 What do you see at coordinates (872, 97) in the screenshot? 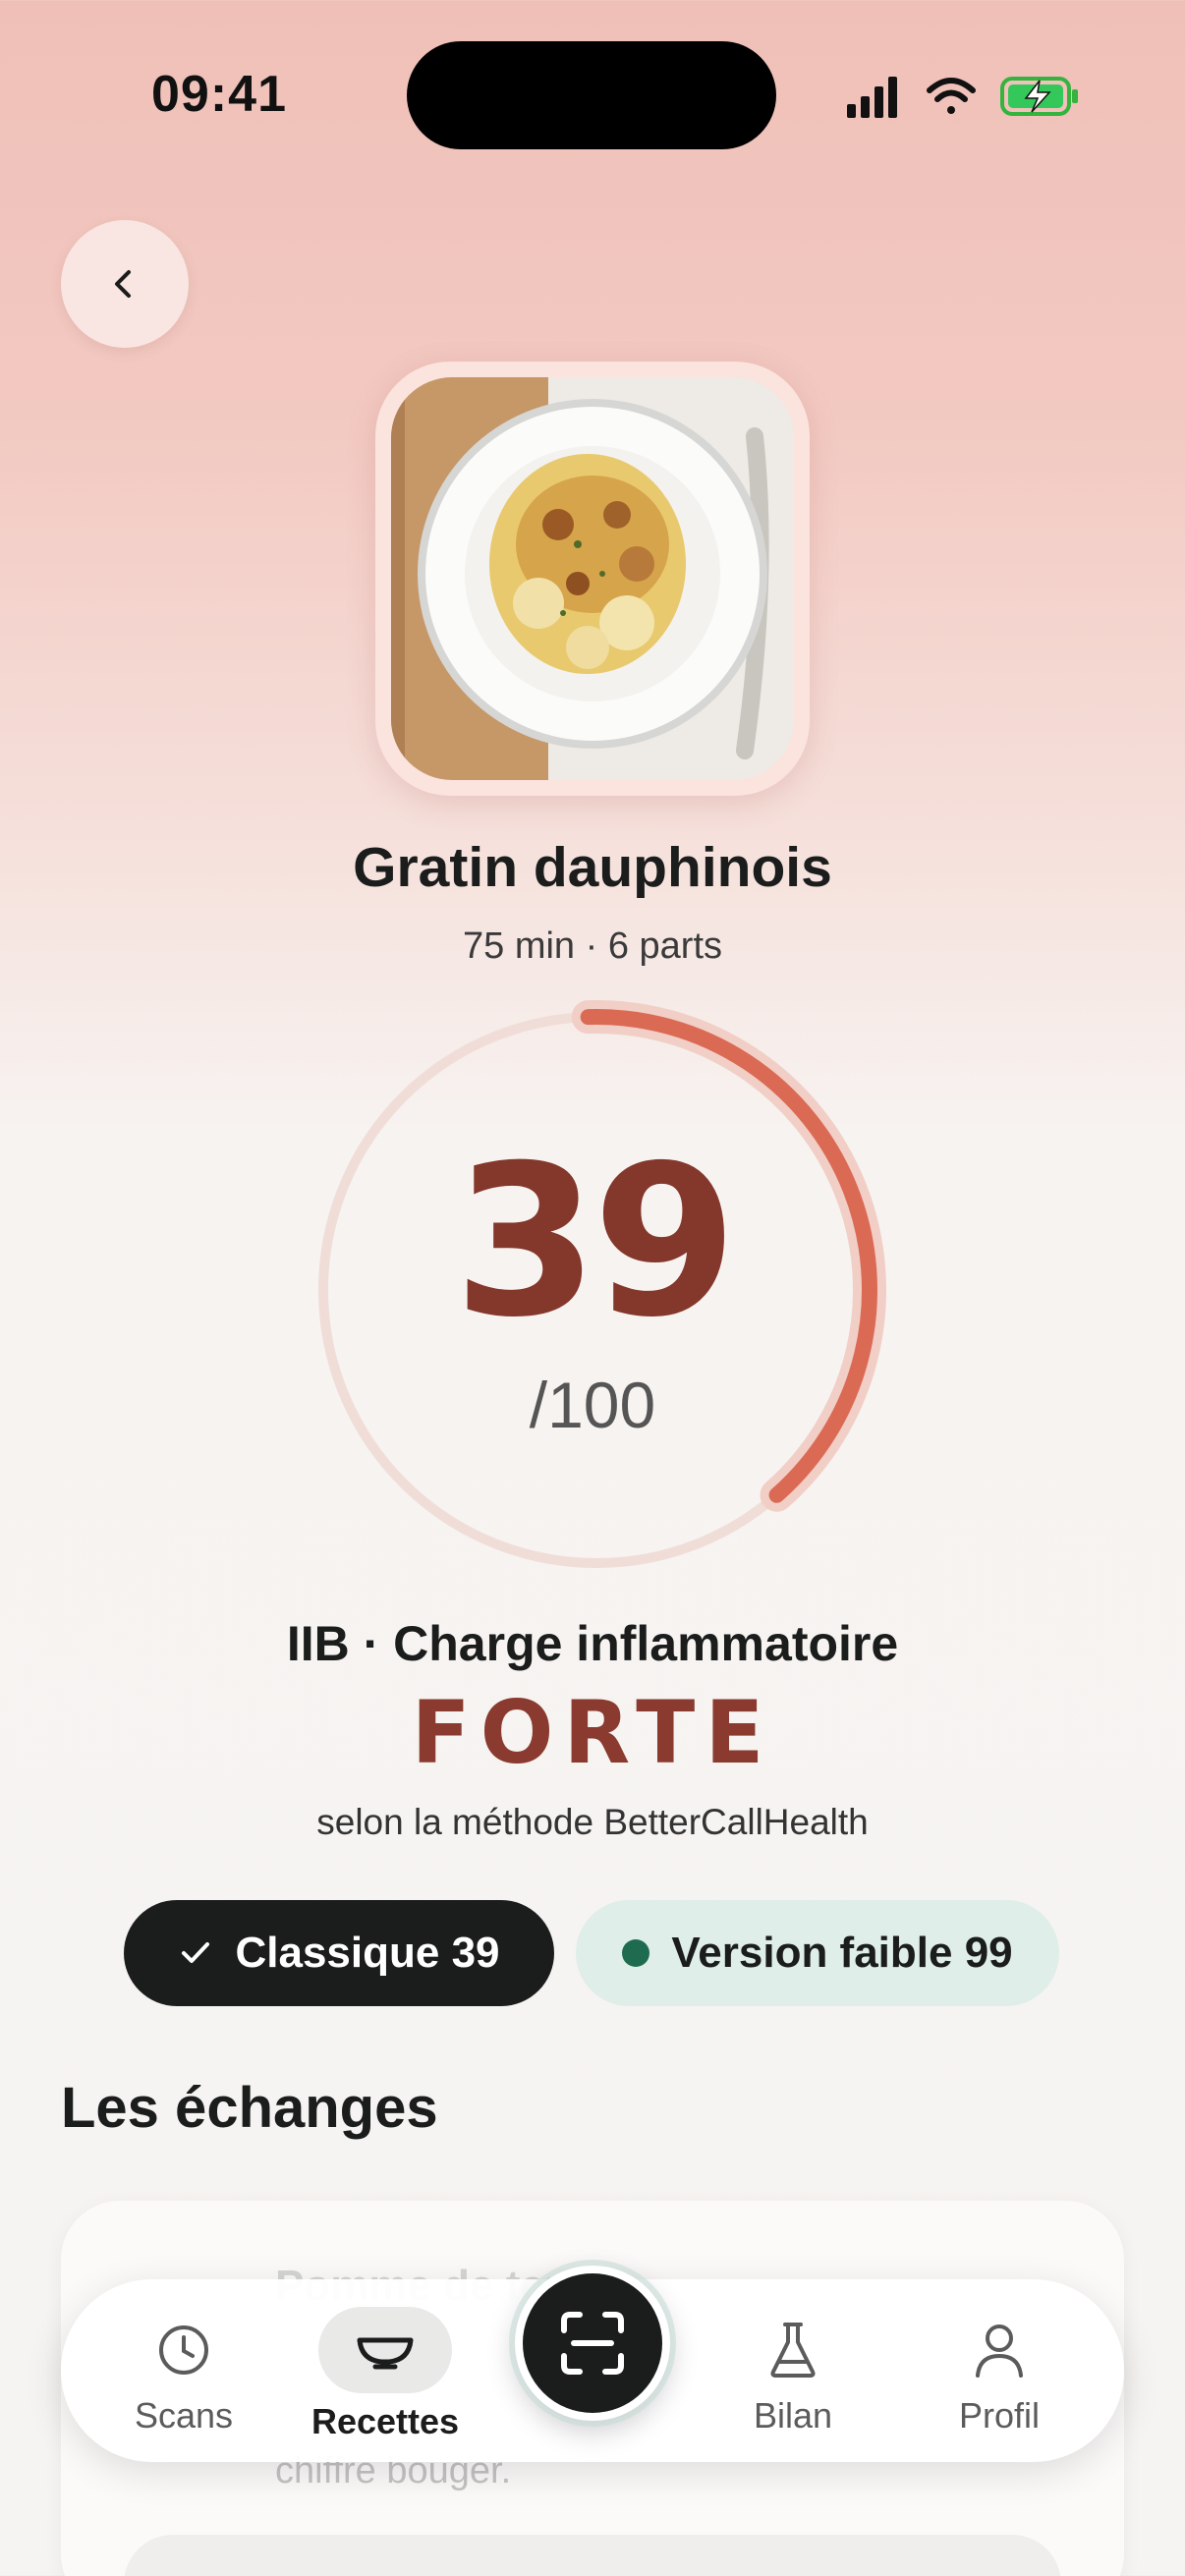
I see `signal-icon` at bounding box center [872, 97].